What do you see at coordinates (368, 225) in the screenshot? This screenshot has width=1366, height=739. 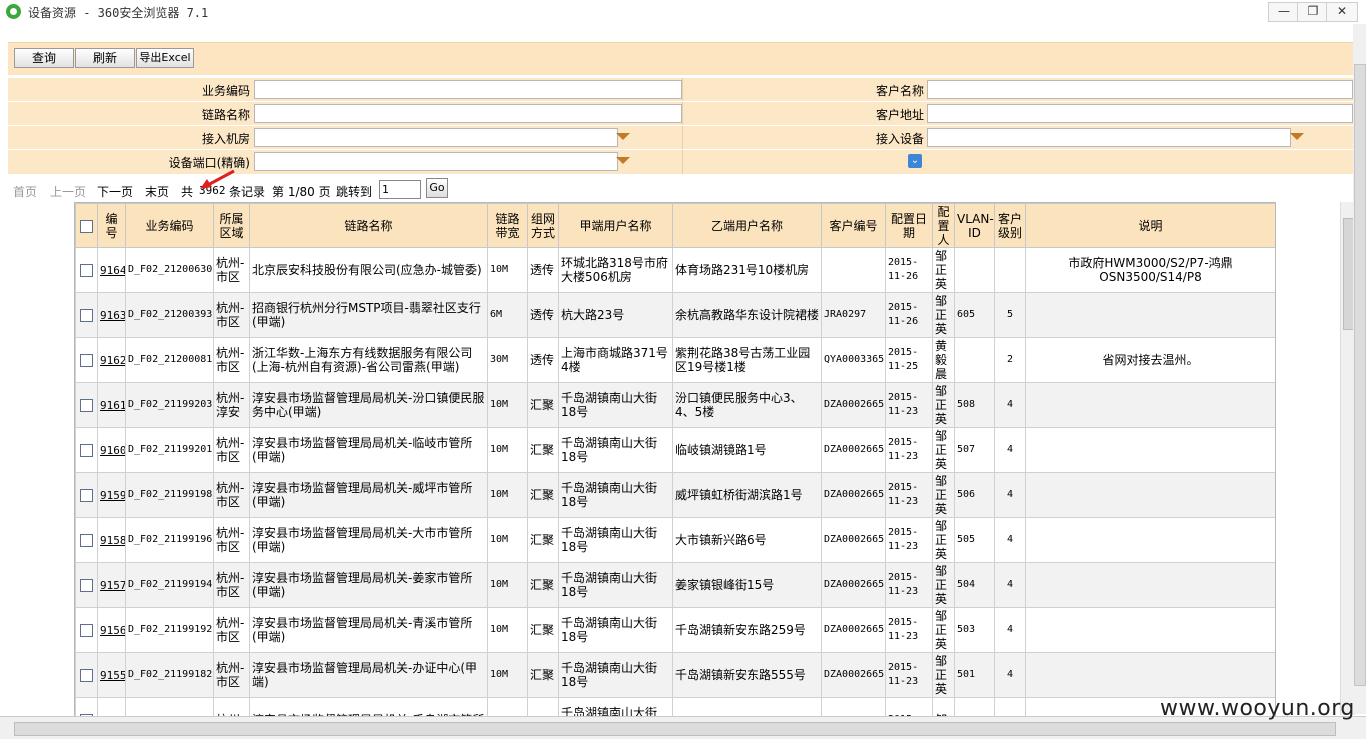 I see `col-header: 链路名称` at bounding box center [368, 225].